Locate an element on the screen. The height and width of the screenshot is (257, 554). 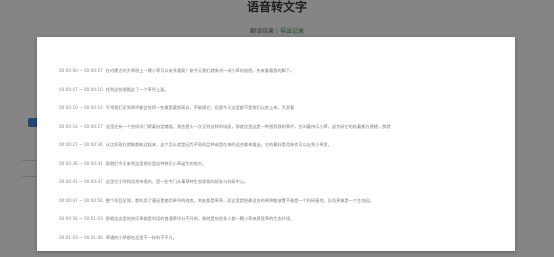
transcript-timestamp: 00:00:10 ~ 00:00:16 is located at coordinates (81, 107).